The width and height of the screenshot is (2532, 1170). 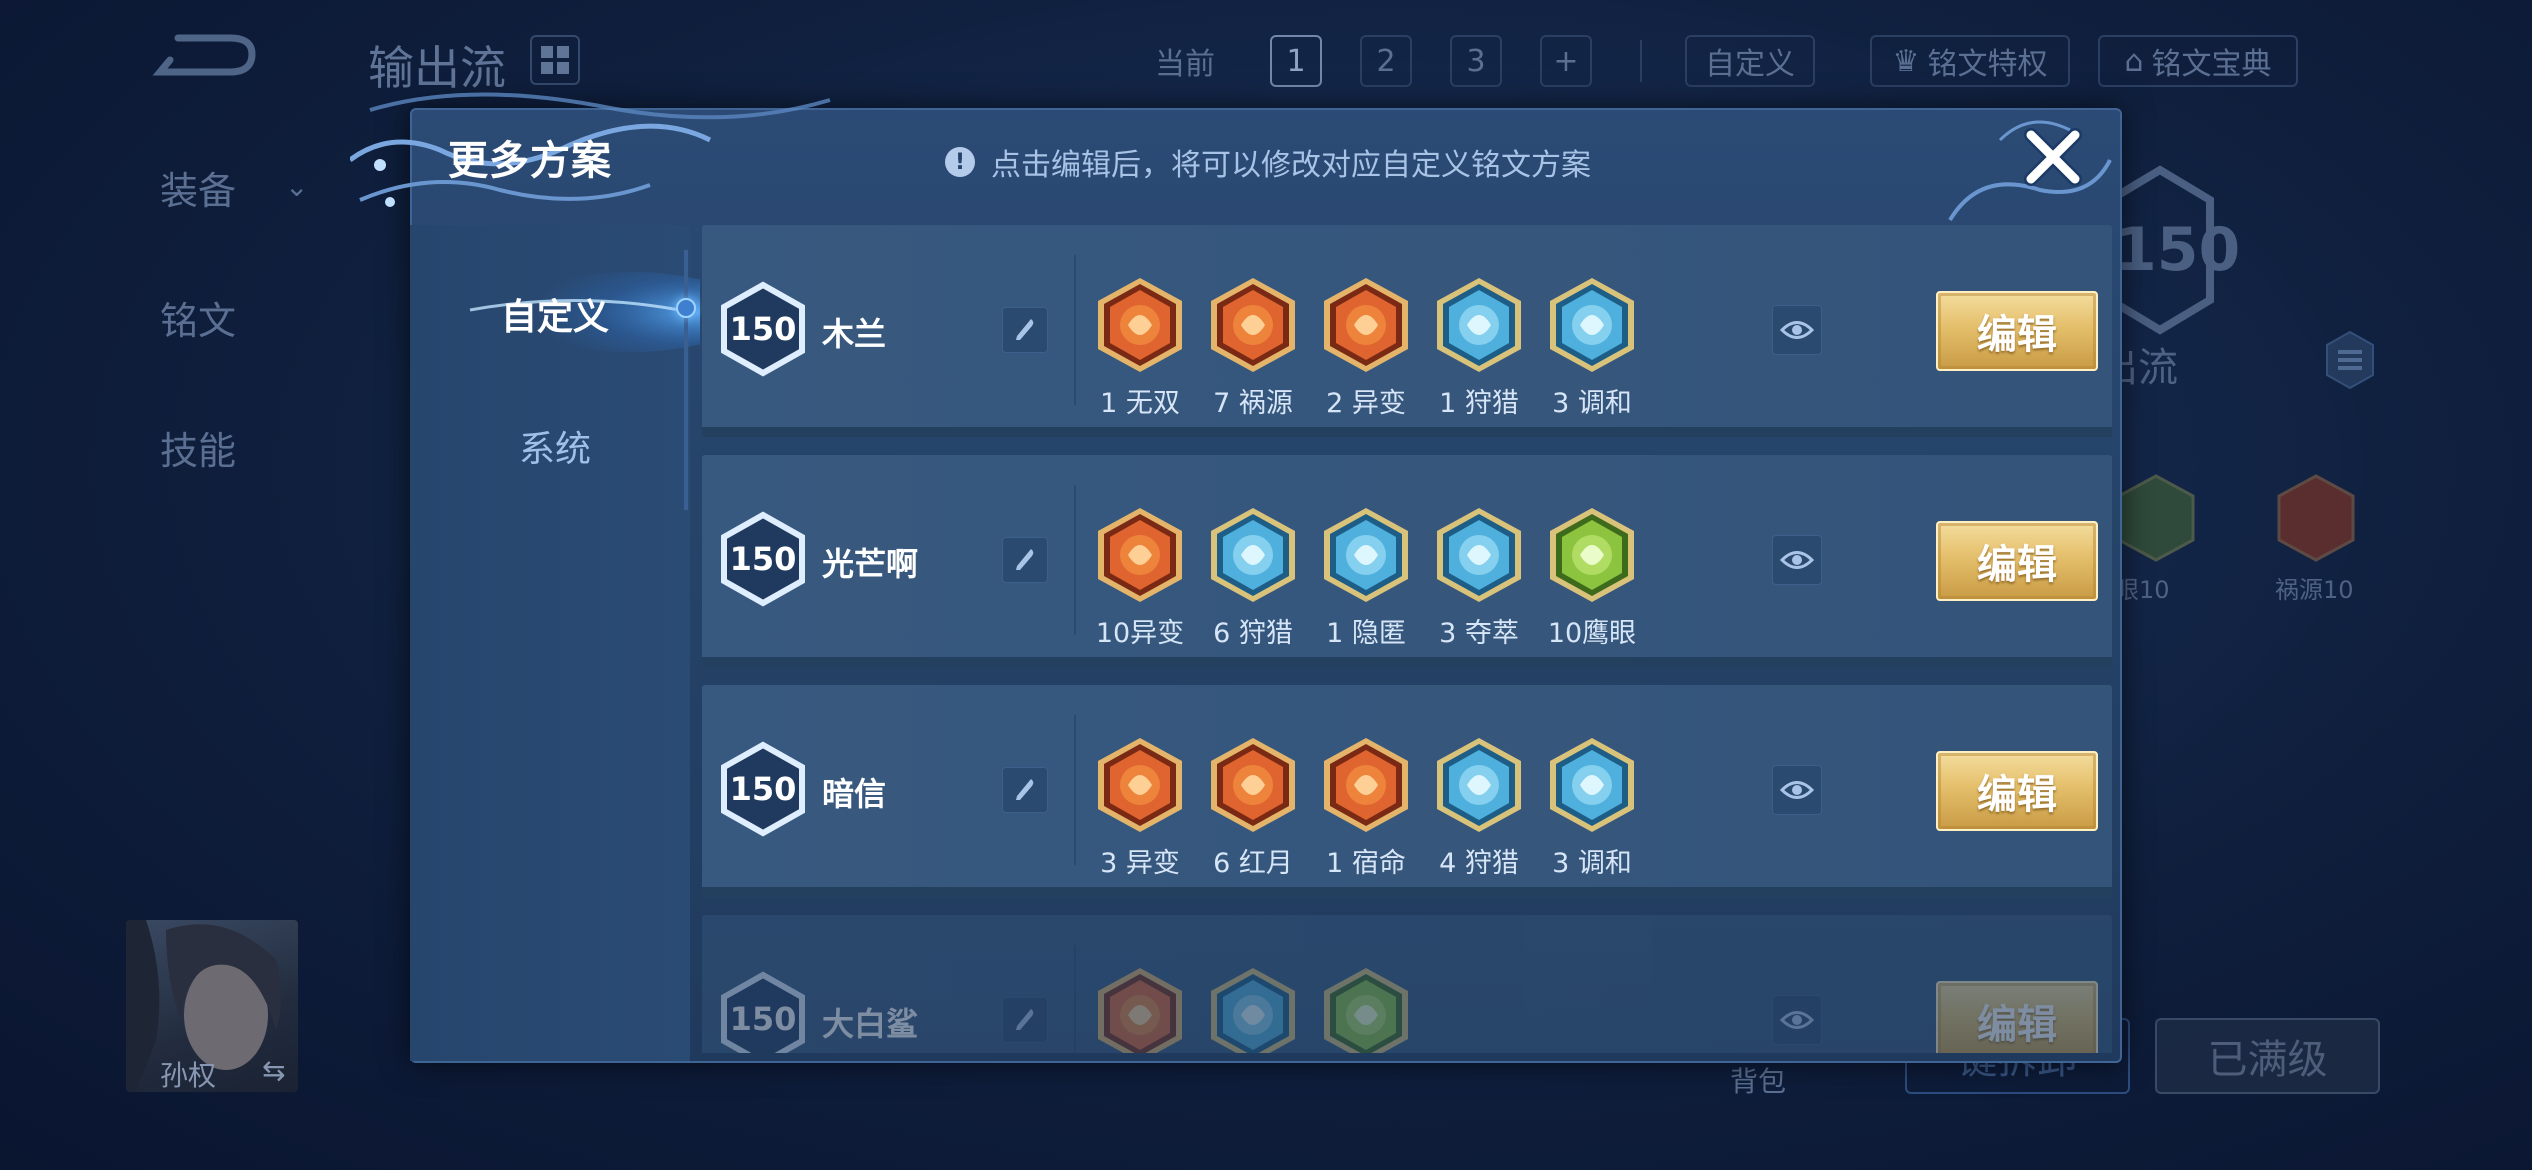 I want to click on rune-slot: 6 红月, so click(x=1253, y=807).